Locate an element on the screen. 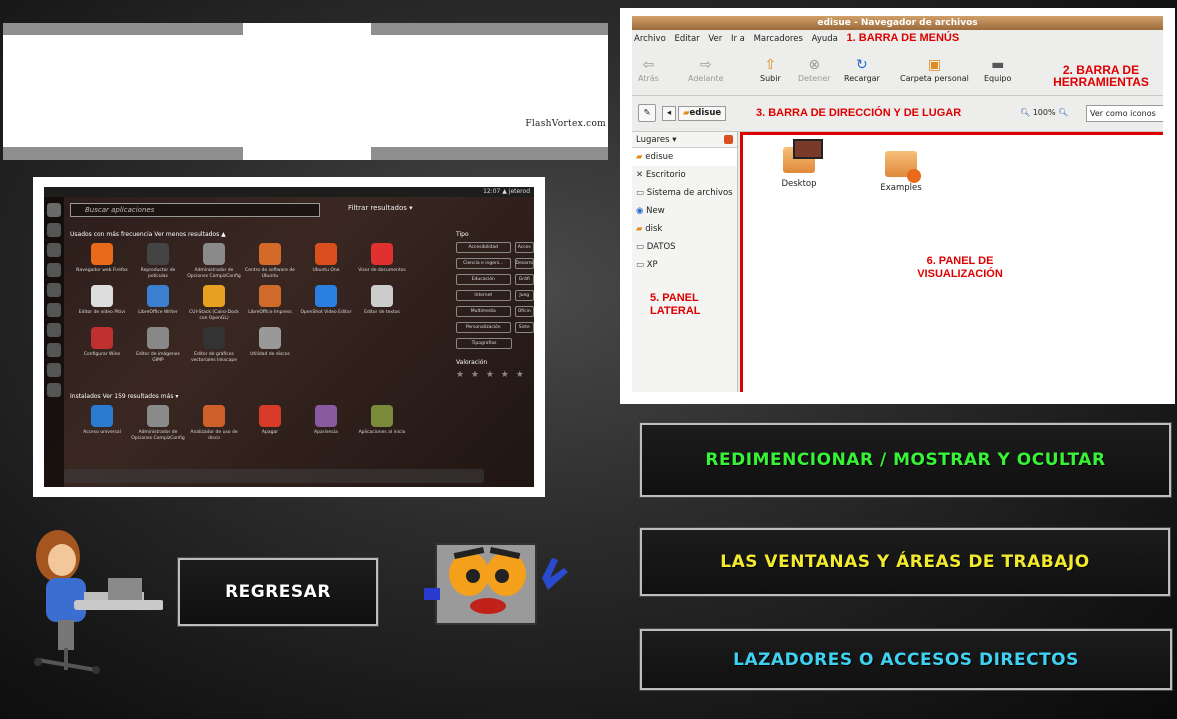 The width and height of the screenshot is (1177, 719). filter-button: Multimedia is located at coordinates (483, 311).